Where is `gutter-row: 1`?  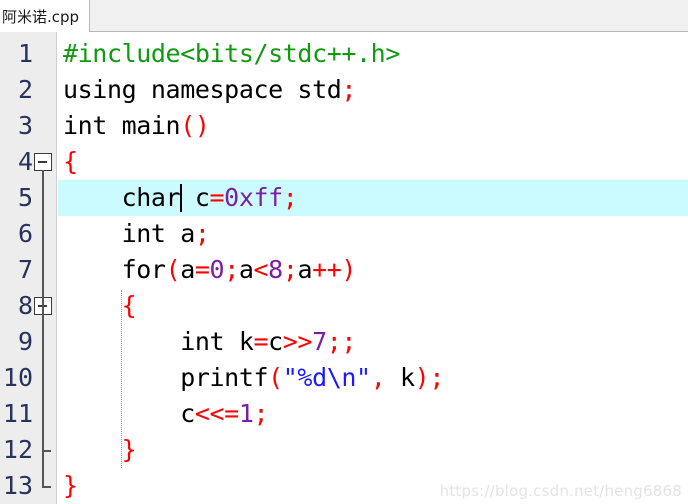 gutter-row: 1 is located at coordinates (28, 54).